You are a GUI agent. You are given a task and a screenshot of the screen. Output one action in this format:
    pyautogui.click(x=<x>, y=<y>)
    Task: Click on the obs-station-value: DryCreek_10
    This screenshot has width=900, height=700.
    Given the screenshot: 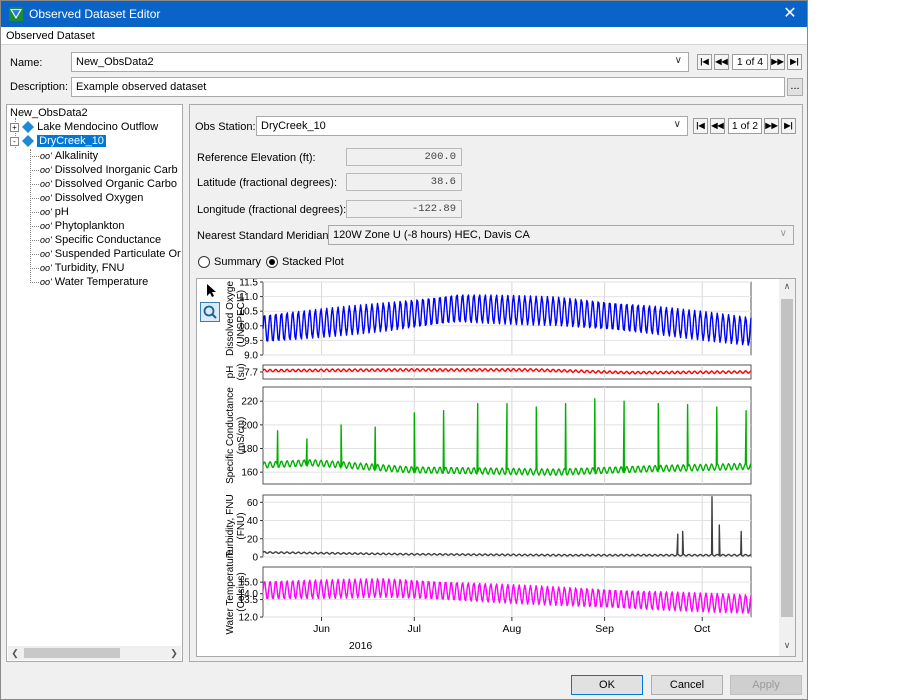 What is the action you would take?
    pyautogui.click(x=293, y=126)
    